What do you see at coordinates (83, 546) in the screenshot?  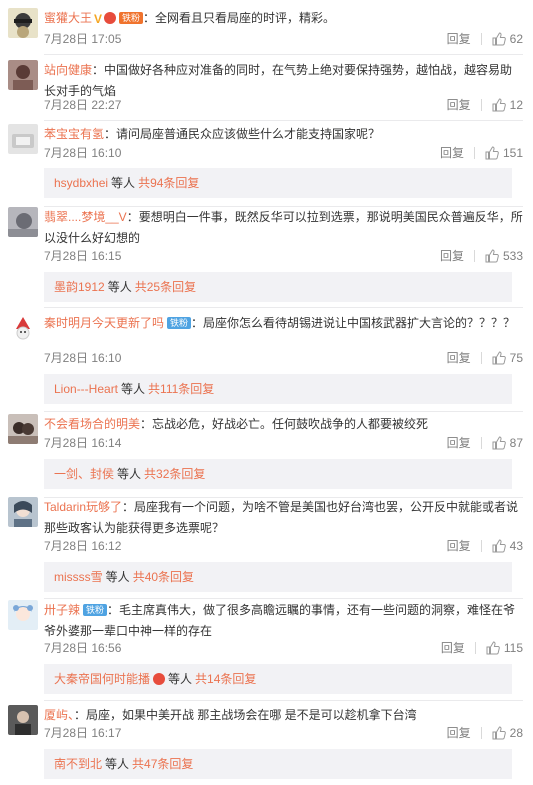 I see `comment-date: 7月28日 16:12` at bounding box center [83, 546].